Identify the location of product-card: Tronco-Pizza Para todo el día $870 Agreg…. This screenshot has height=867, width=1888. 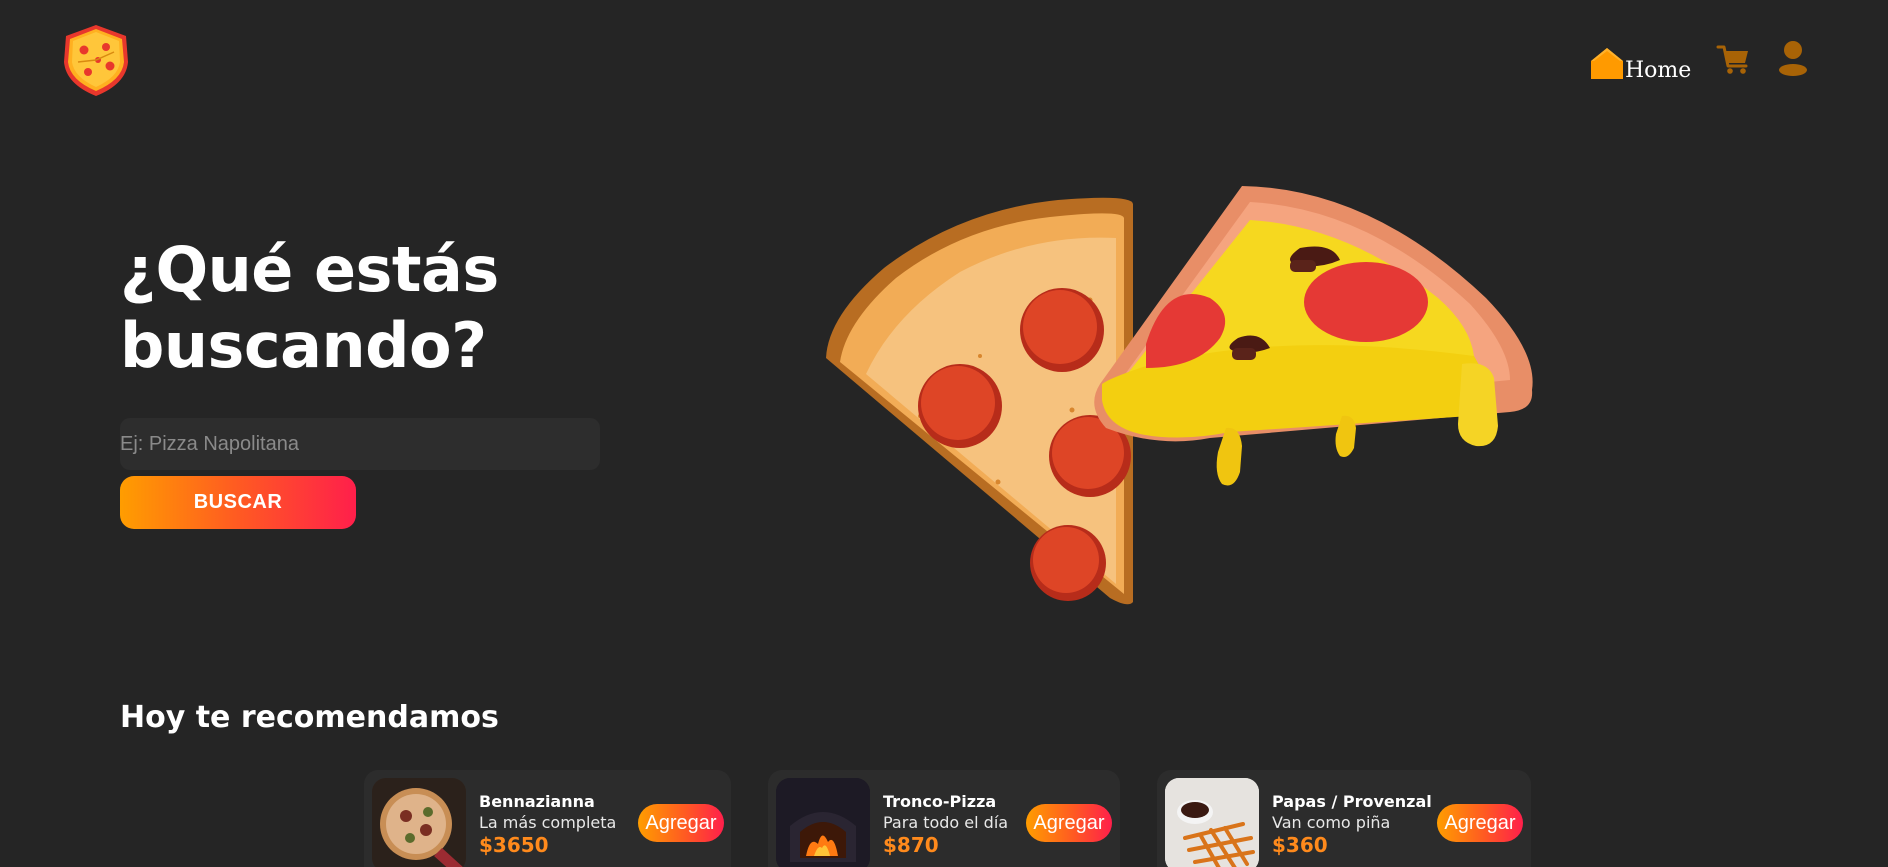
(944, 818).